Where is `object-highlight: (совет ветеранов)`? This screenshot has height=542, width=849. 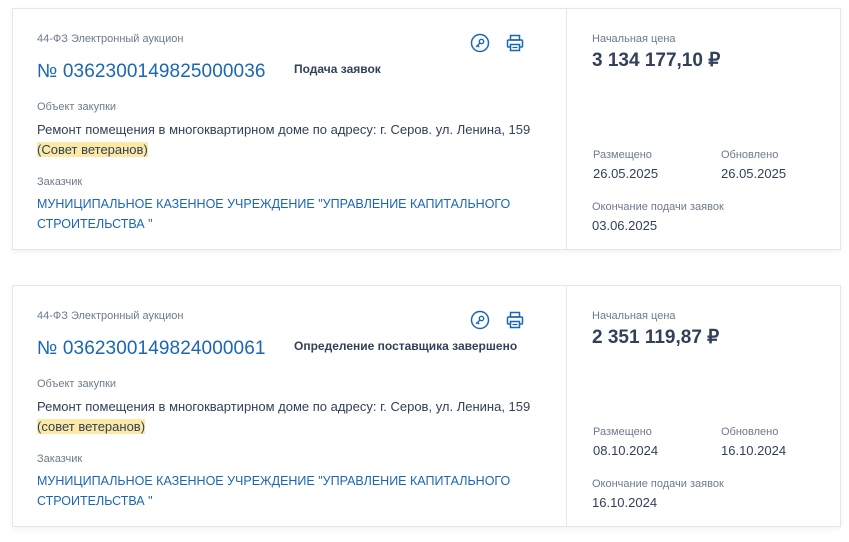
object-highlight: (совет ветеранов) is located at coordinates (91, 426).